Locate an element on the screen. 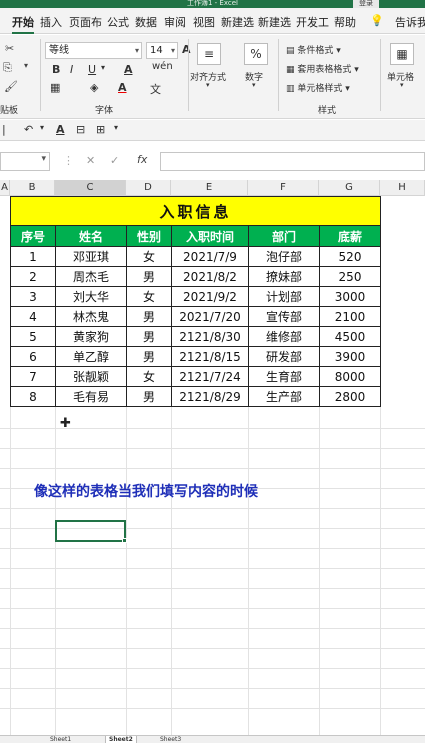 This screenshot has width=425, height=743. table-cell: 7 is located at coordinates (33, 376).